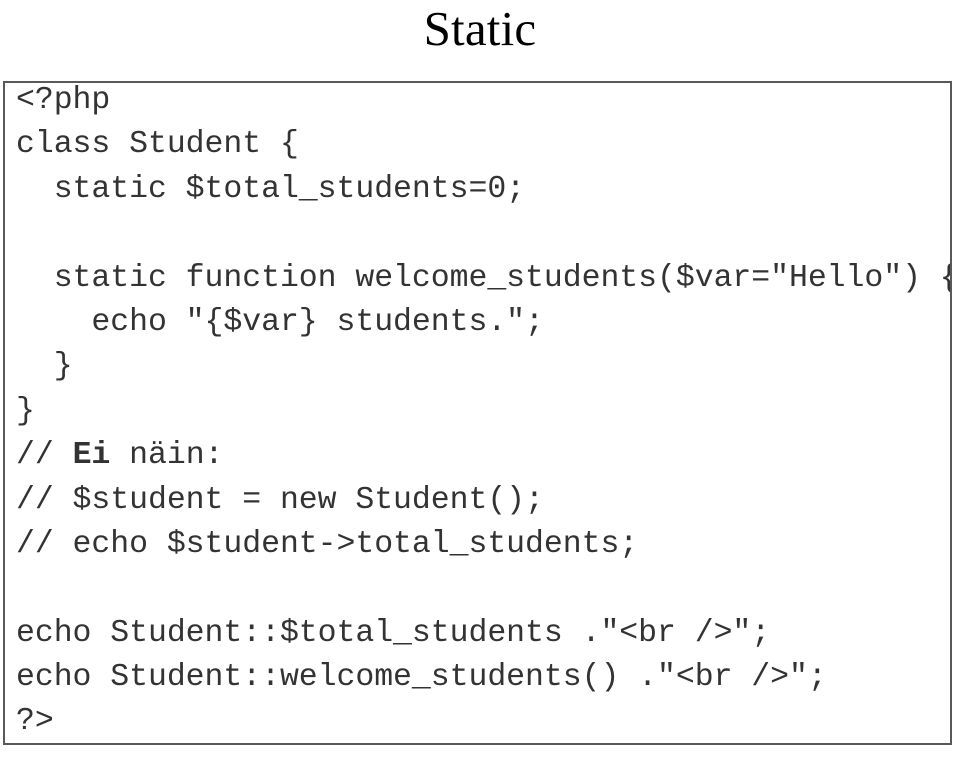 Image resolution: width=960 pixels, height=759 pixels. I want to click on code-line: class Student {, so click(157, 145).